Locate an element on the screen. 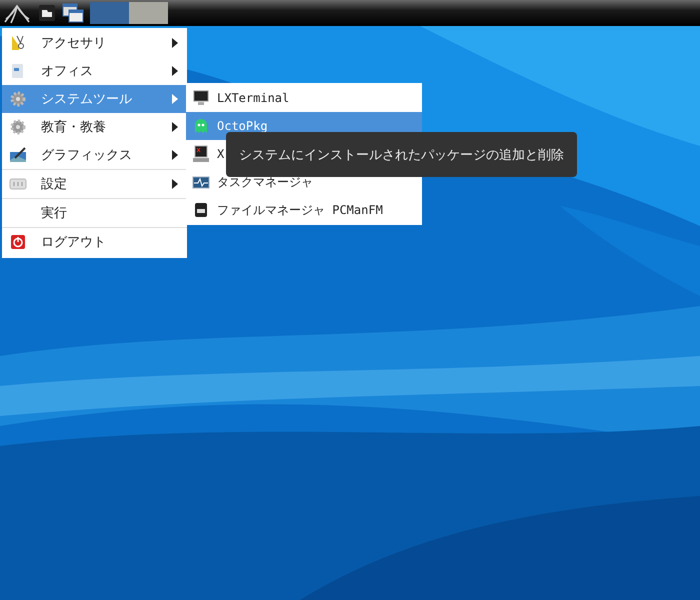  tooltip: システムにインストールされたパッケージの追加と削除 is located at coordinates (401, 154).